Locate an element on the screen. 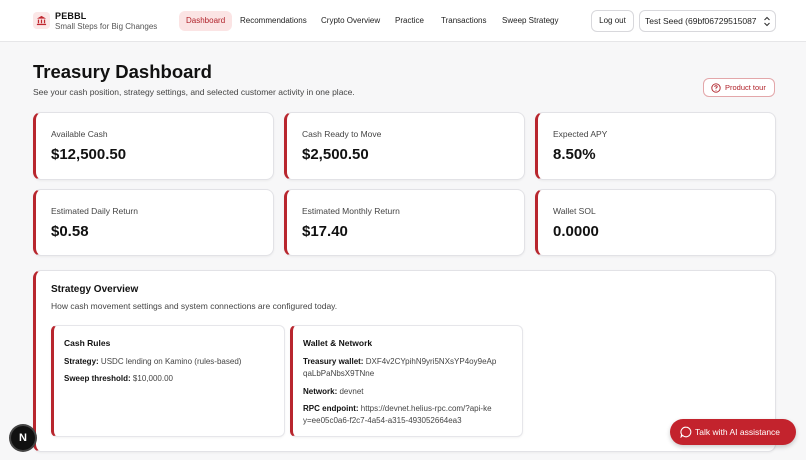 This screenshot has width=806, height=460. nav-transactions: Transactions is located at coordinates (464, 21).